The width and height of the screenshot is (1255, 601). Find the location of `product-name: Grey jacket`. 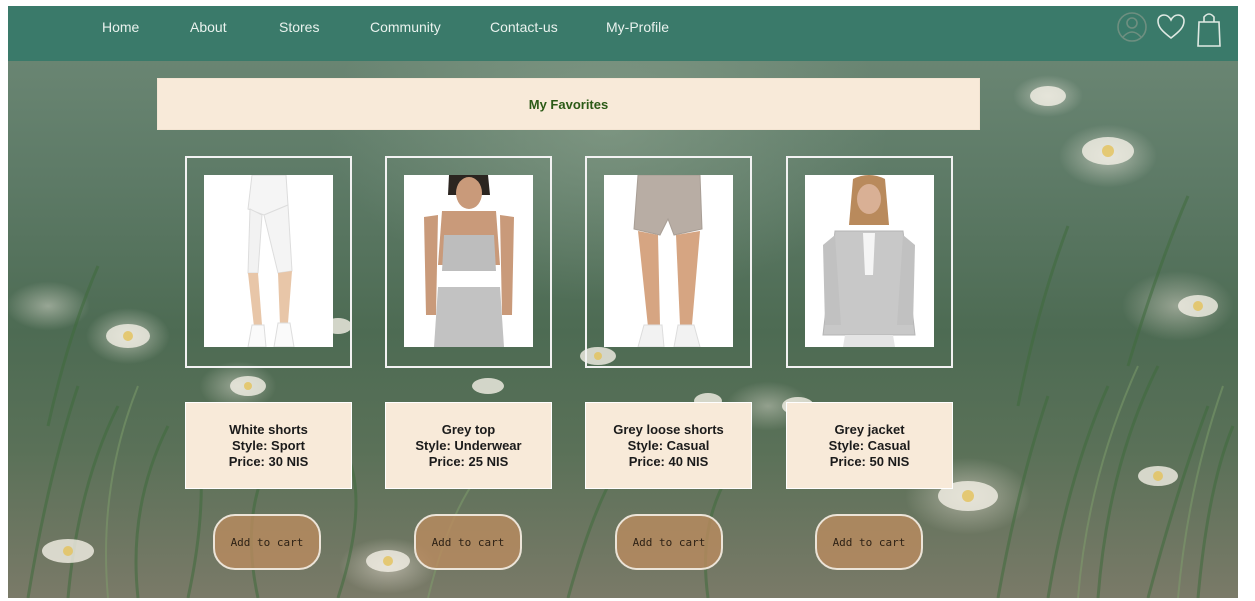

product-name: Grey jacket is located at coordinates (869, 429).